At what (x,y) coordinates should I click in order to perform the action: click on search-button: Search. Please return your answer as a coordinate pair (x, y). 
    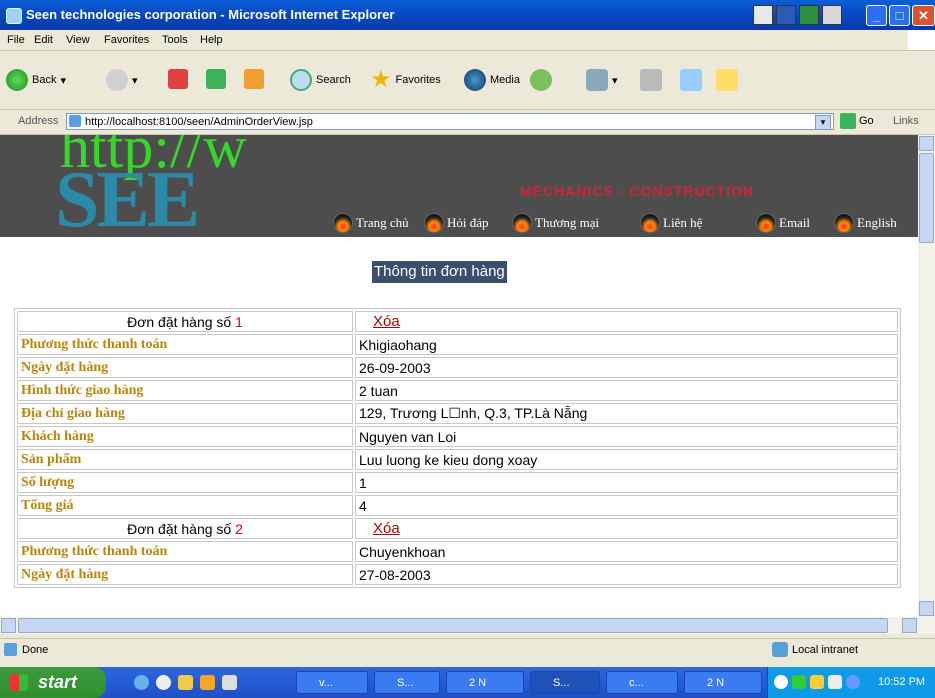
    Looking at the image, I should click on (320, 80).